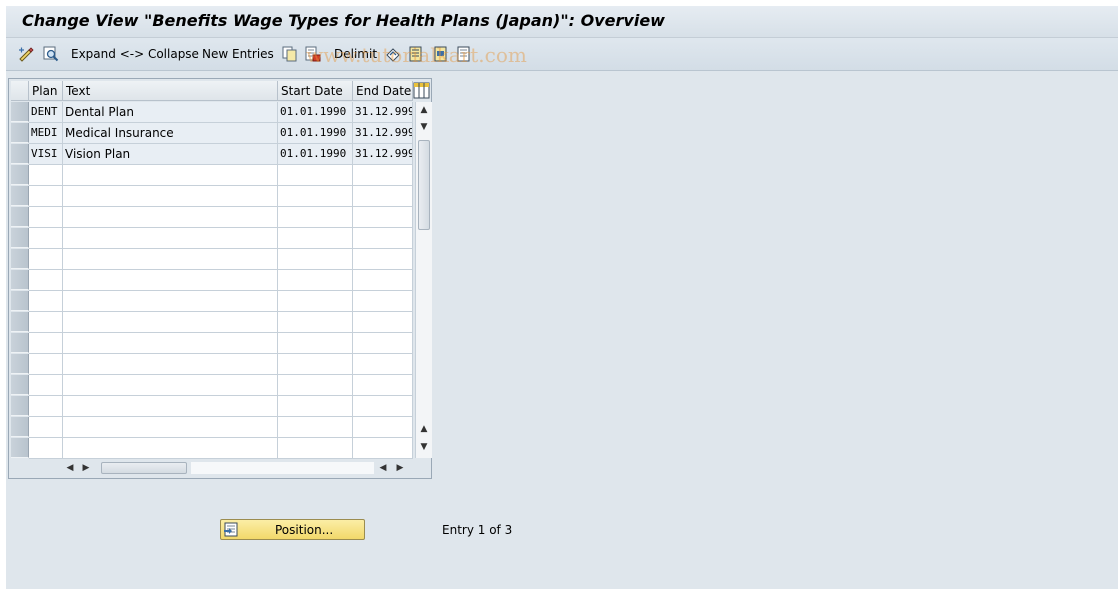 The image size is (1118, 589). Describe the element at coordinates (424, 447) in the screenshot. I see `scroll-down-icon: ▼` at that location.